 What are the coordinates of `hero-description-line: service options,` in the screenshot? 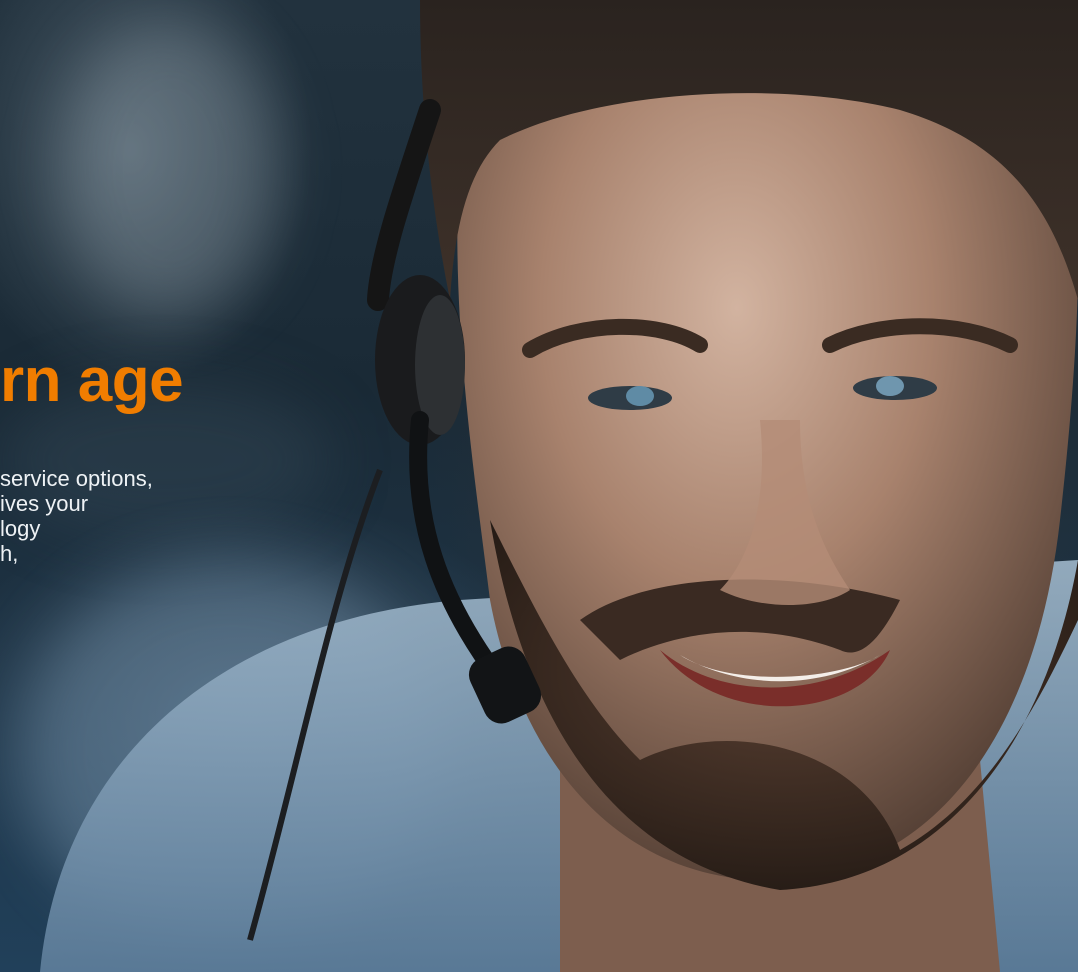 It's located at (76, 478).